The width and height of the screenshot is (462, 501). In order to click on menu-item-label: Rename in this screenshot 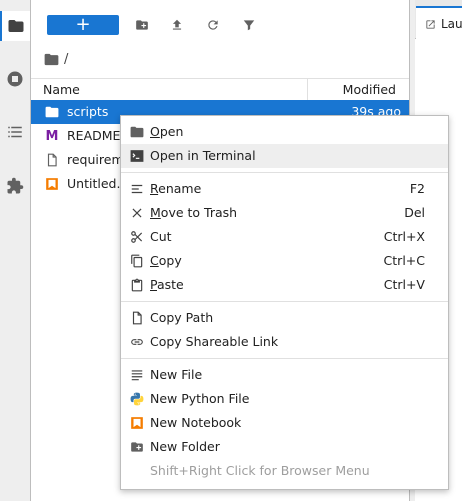, I will do `click(176, 188)`.